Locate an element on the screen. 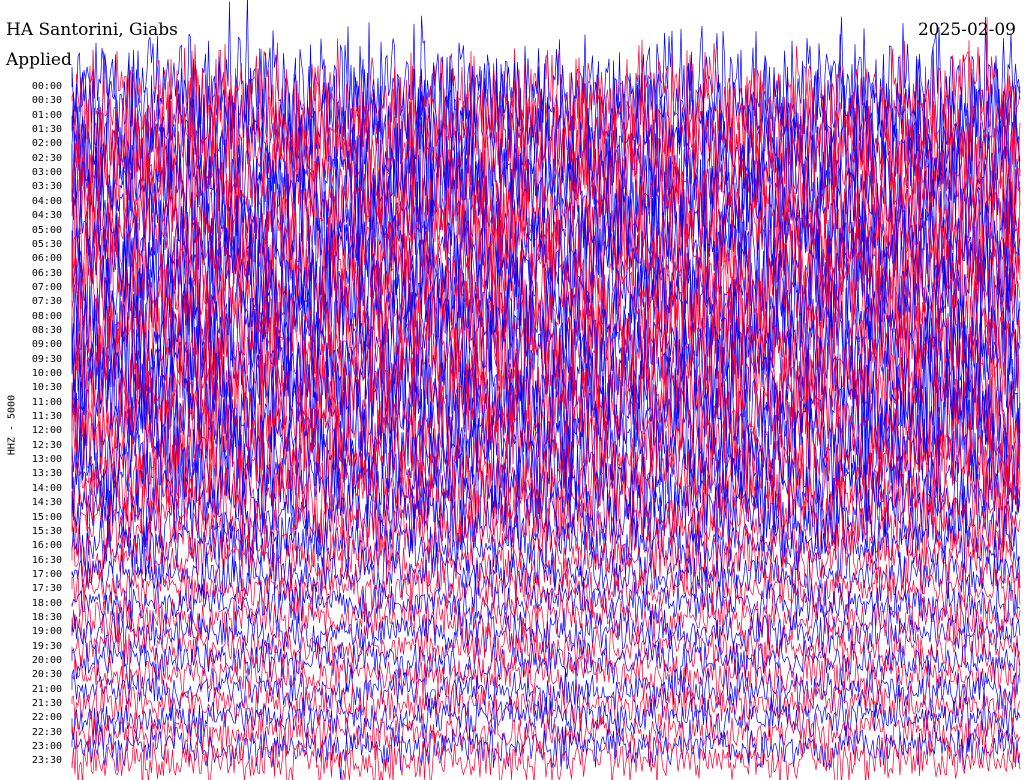 The height and width of the screenshot is (780, 1024). time-tick-label: 02:00 is located at coordinates (46, 144).